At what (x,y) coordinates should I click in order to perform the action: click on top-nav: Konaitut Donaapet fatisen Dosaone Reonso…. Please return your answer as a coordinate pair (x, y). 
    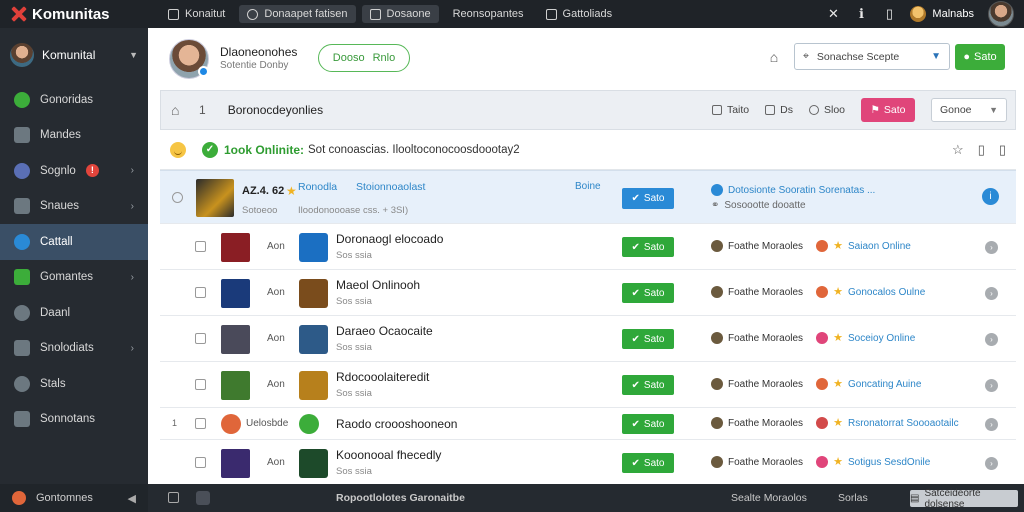
    Looking at the image, I should click on (390, 14).